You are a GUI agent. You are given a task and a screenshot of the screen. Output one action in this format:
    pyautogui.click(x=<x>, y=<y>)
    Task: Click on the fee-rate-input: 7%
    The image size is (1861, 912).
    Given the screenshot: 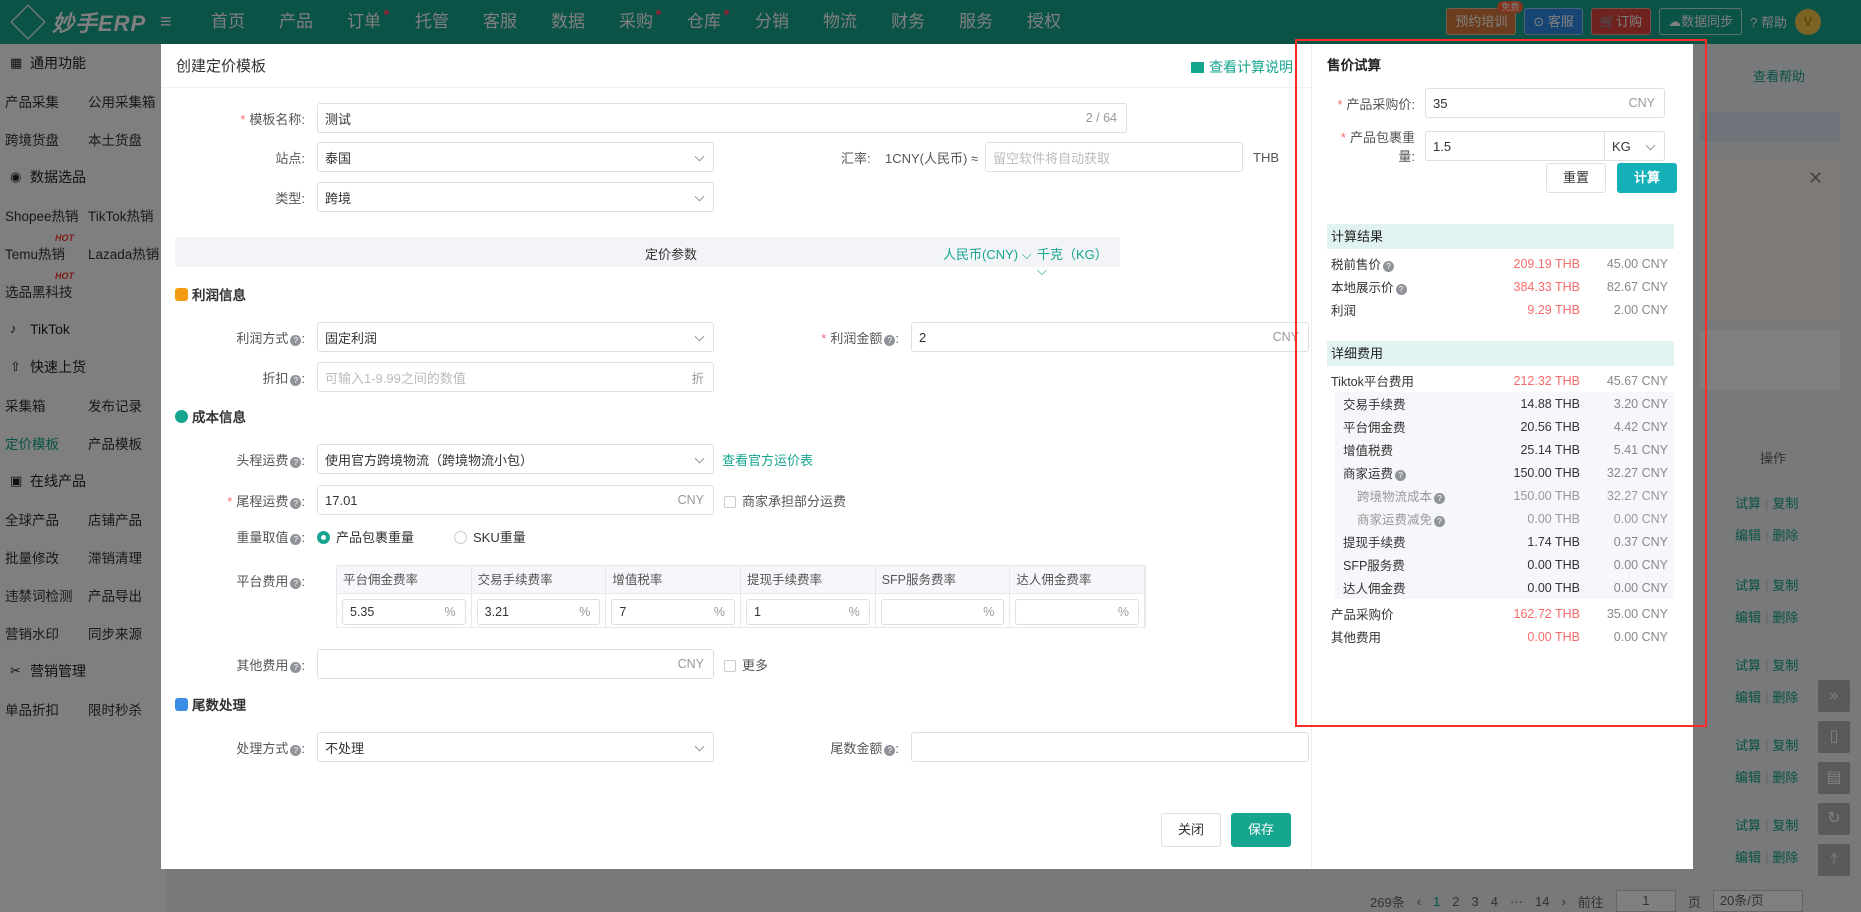 What is the action you would take?
    pyautogui.click(x=673, y=612)
    